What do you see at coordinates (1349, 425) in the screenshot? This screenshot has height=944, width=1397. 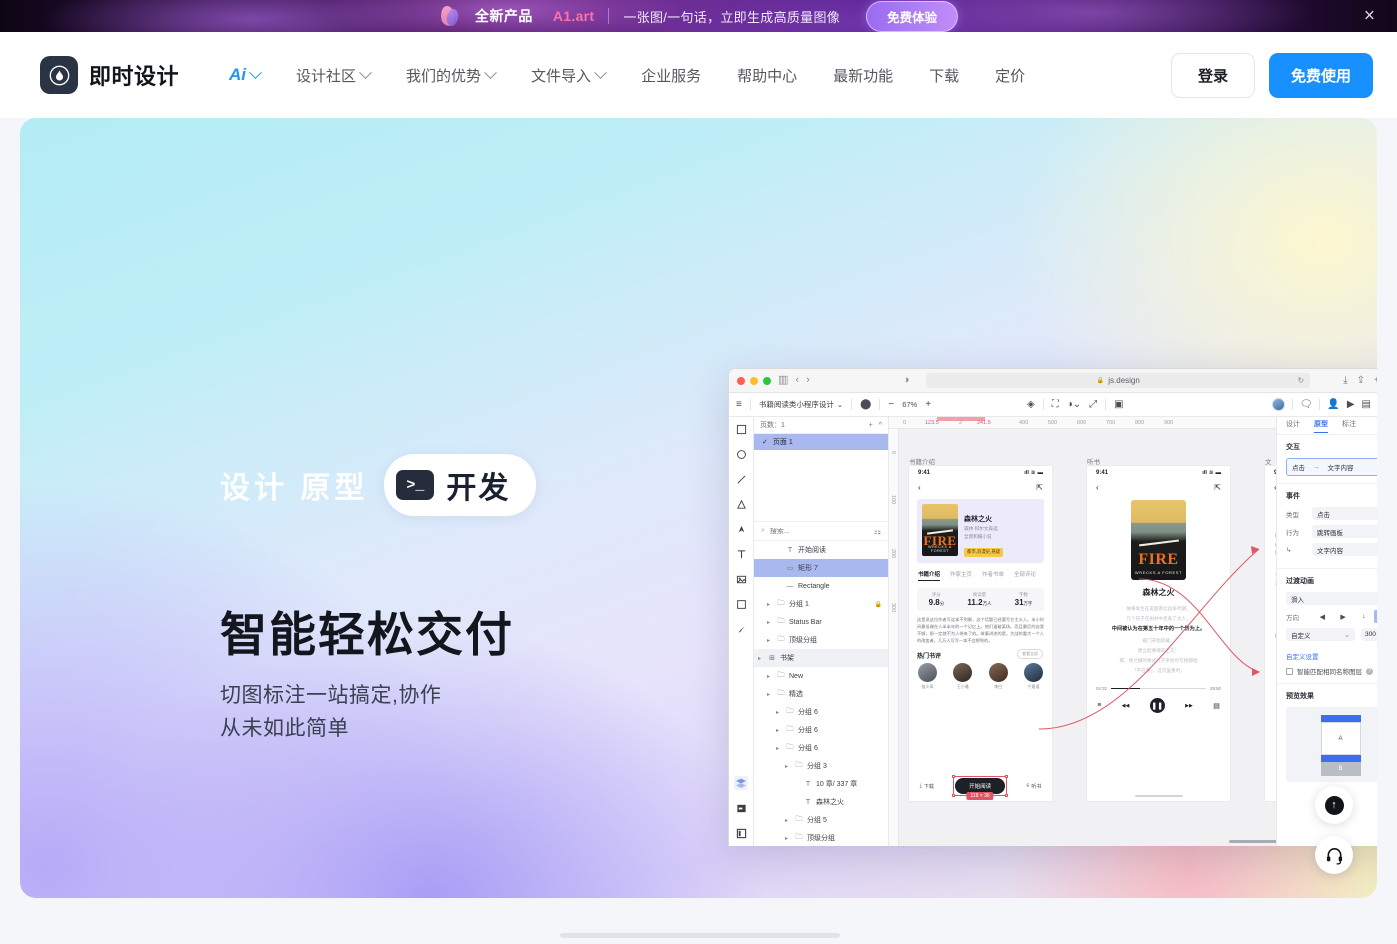 I see `tab-annotation: 标注` at bounding box center [1349, 425].